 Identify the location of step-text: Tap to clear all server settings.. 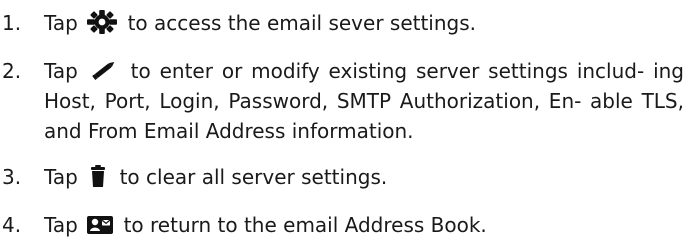
(364, 177).